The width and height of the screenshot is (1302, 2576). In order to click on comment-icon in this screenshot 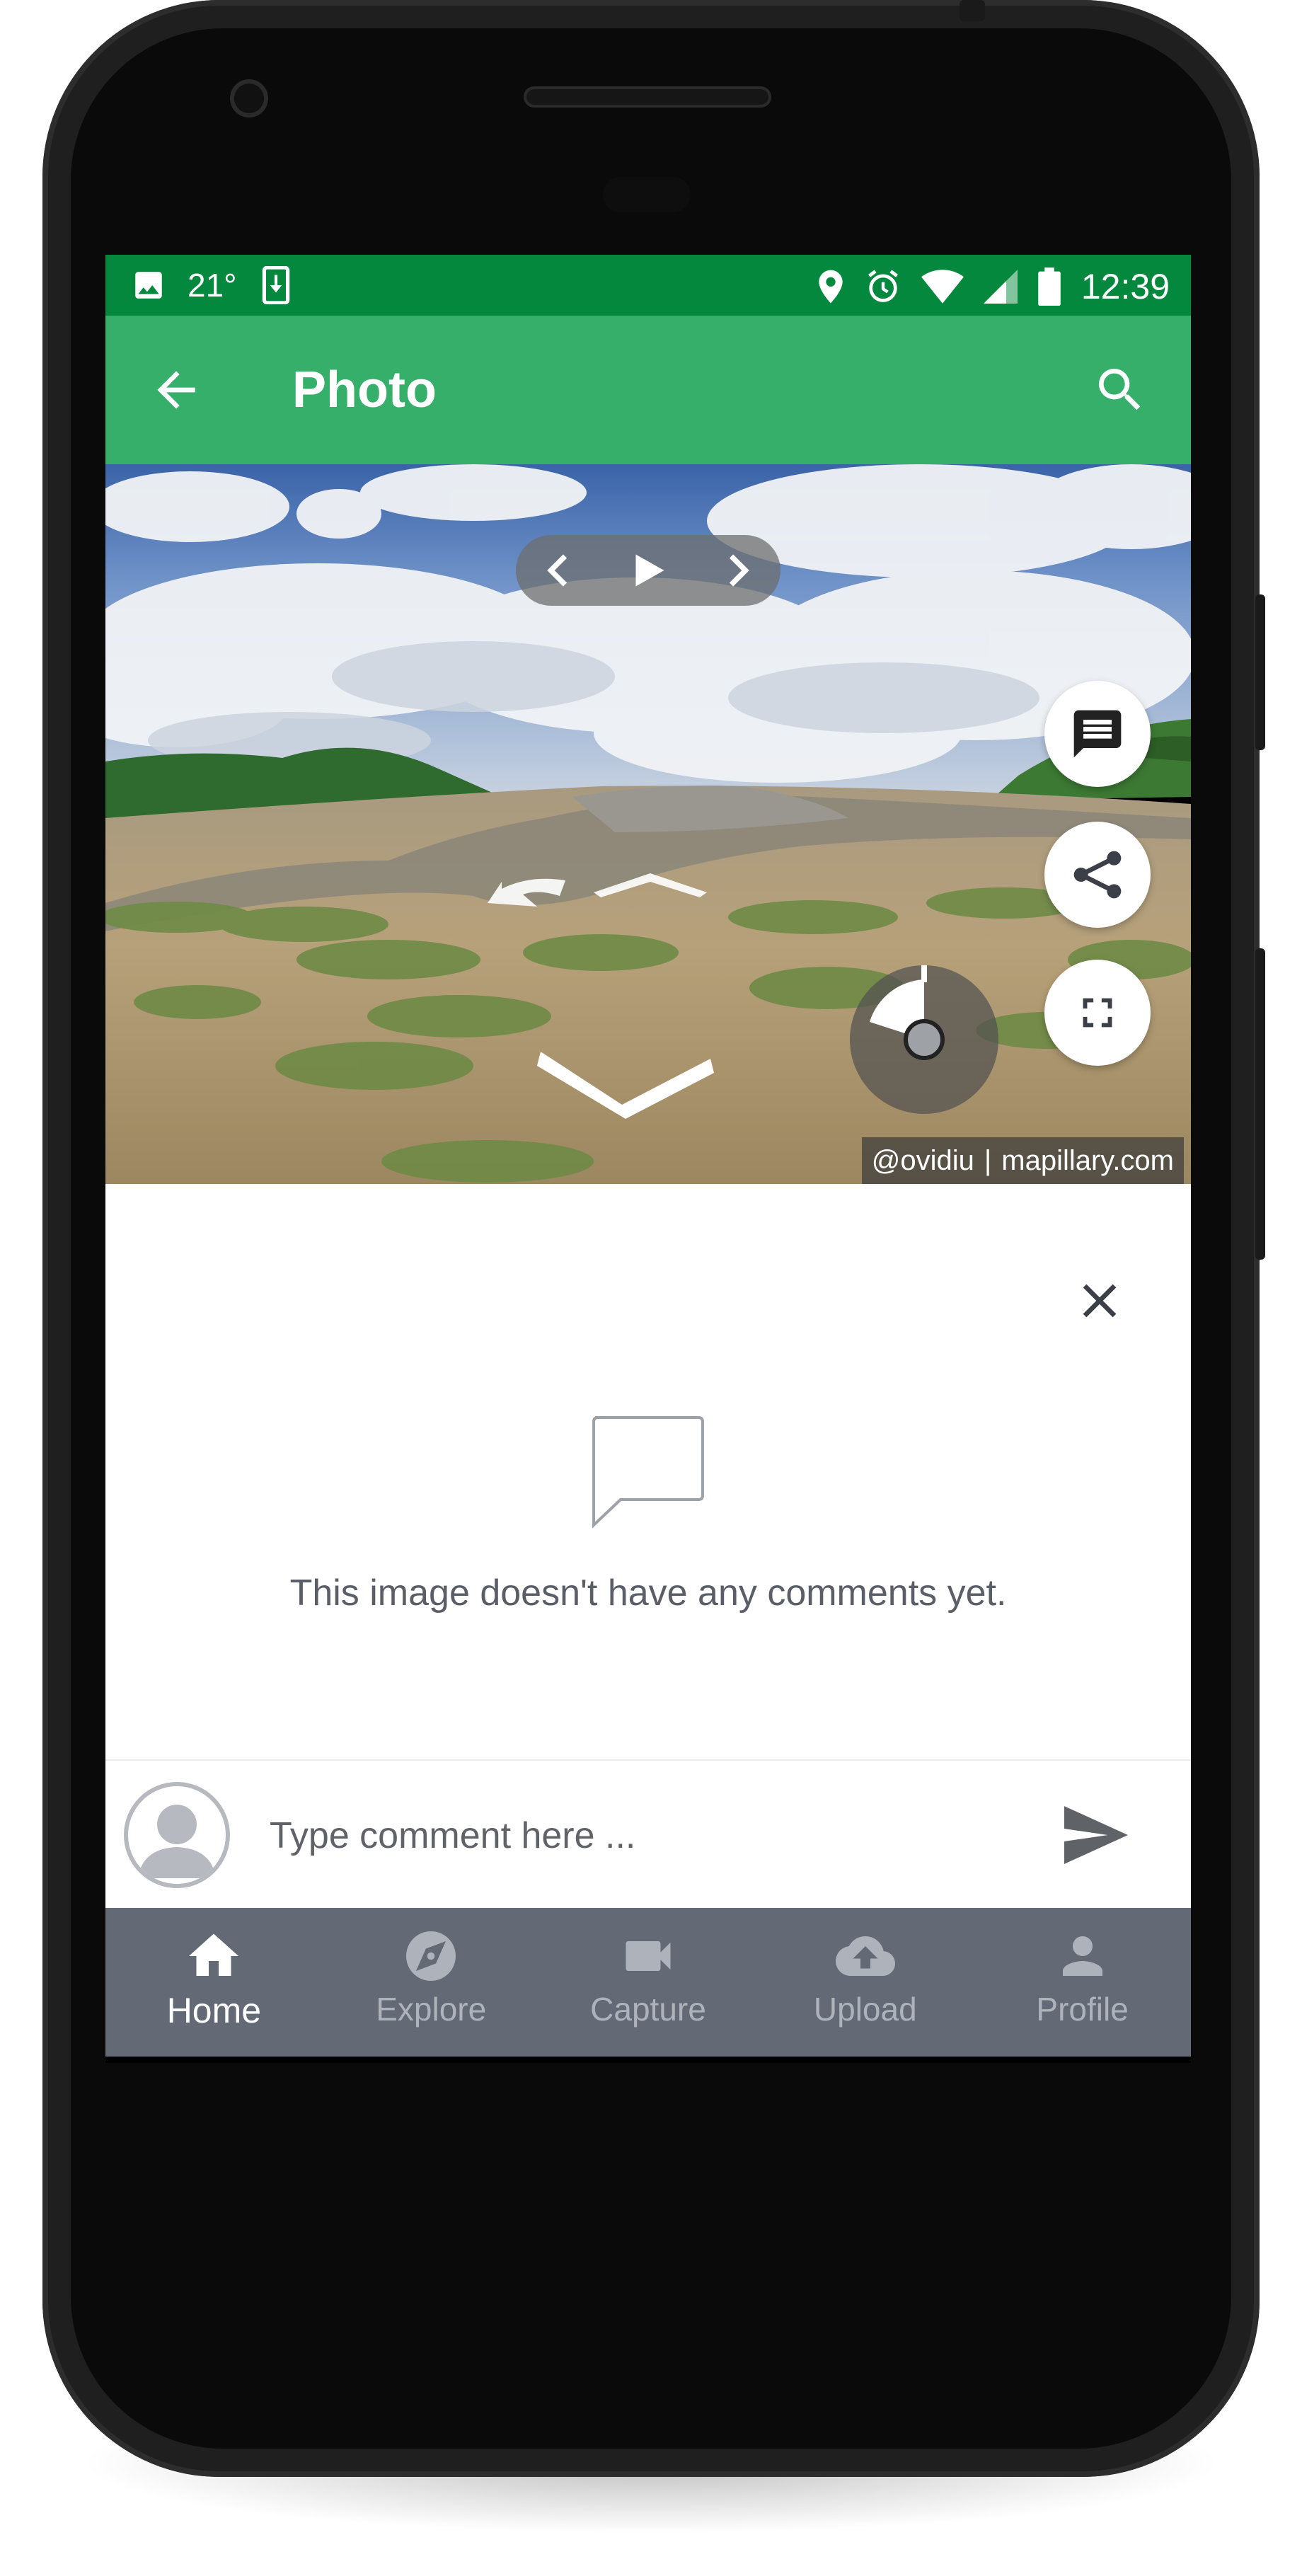, I will do `click(1097, 734)`.